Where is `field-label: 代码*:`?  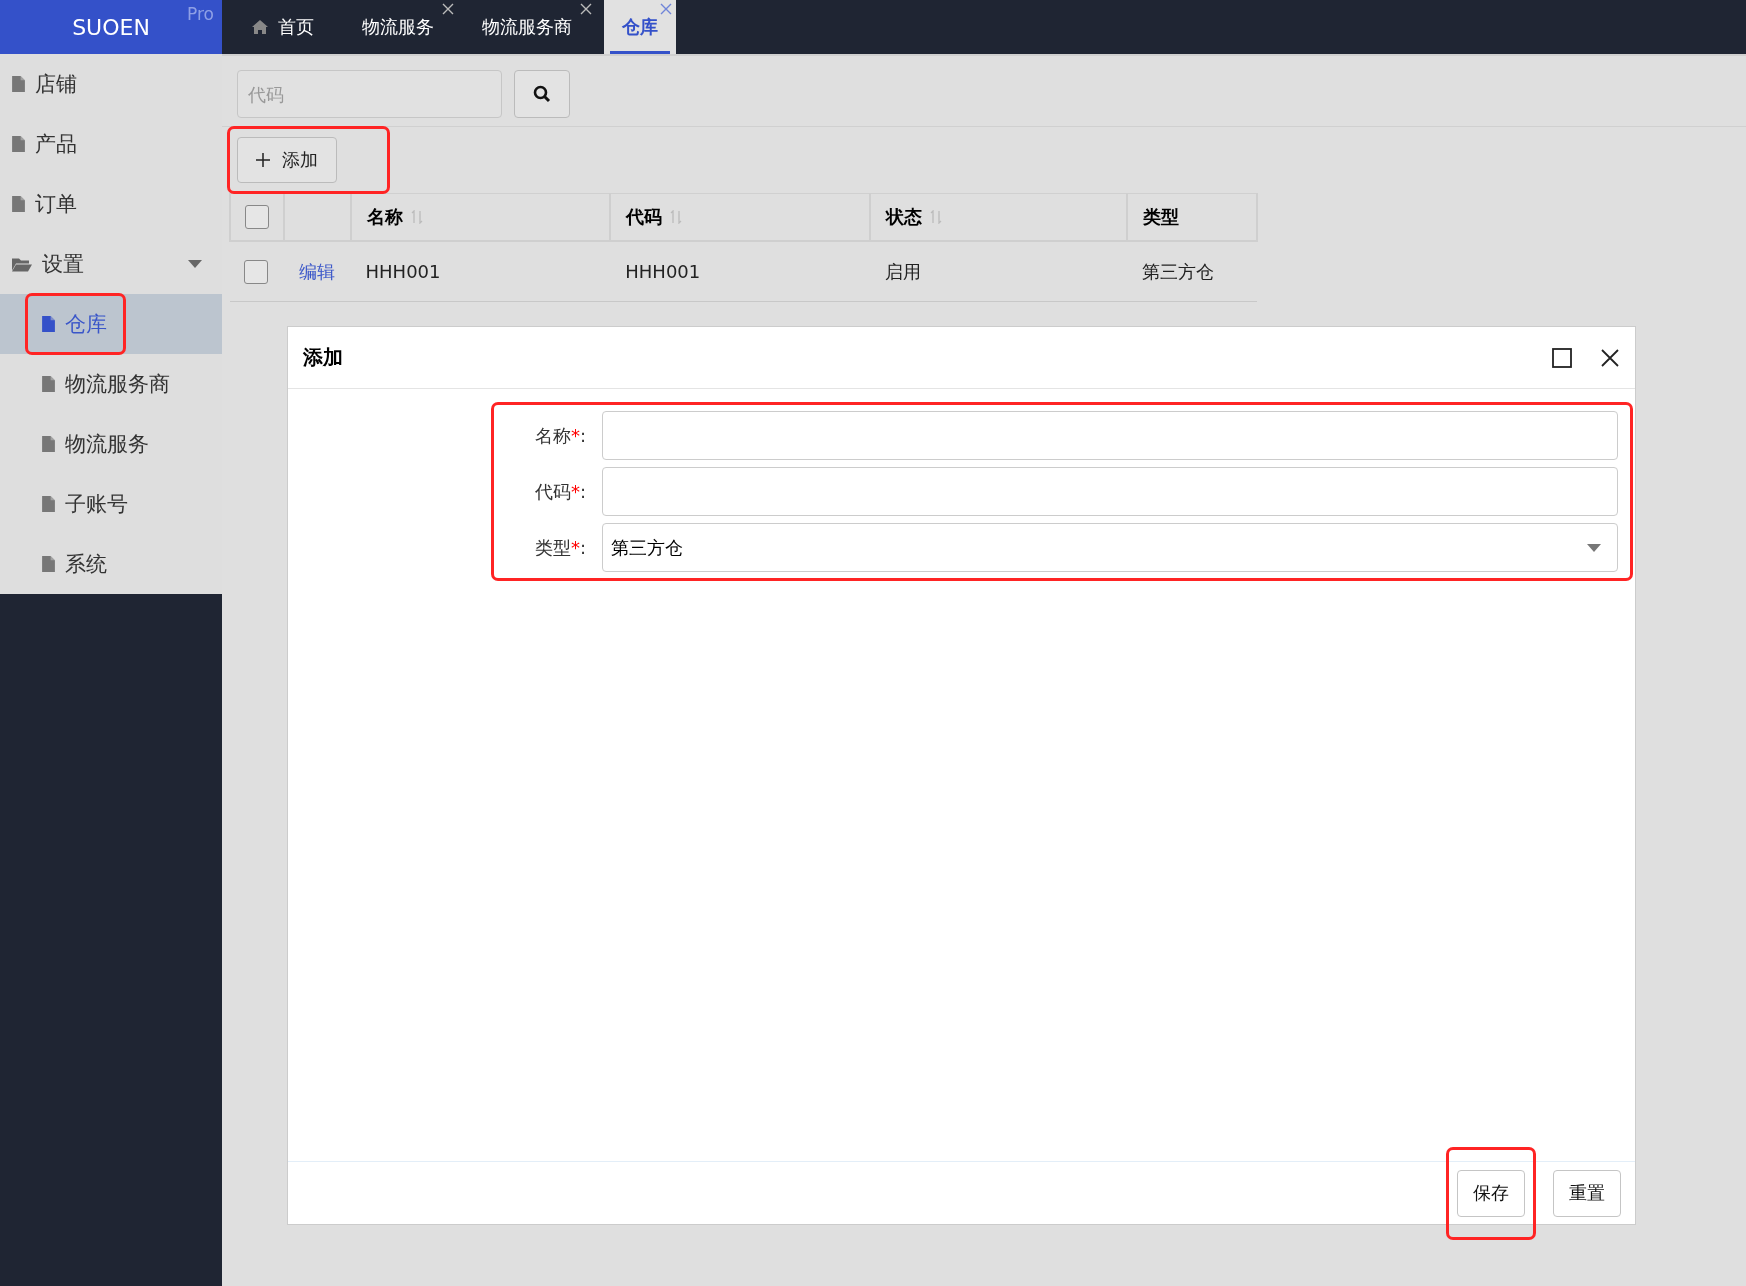 field-label: 代码*: is located at coordinates (560, 491).